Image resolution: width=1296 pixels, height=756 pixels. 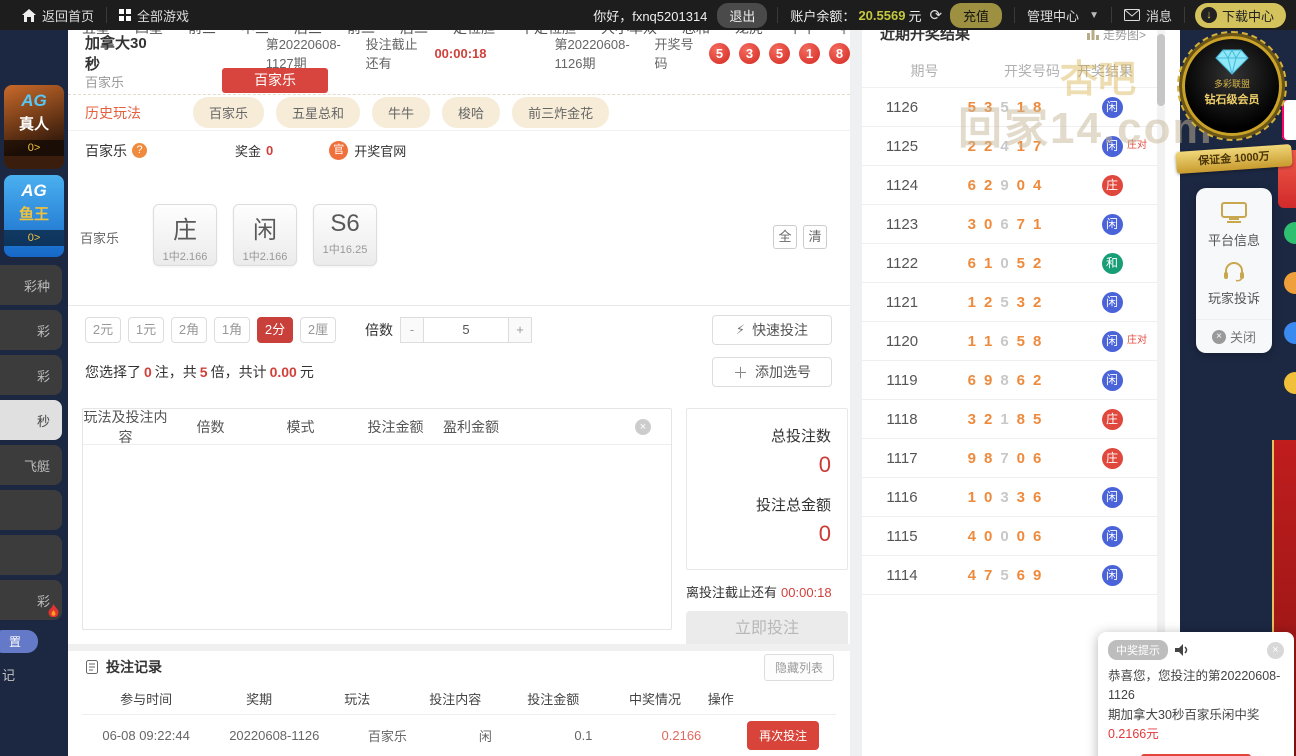 What do you see at coordinates (125, 15) in the screenshot?
I see `grid-icon` at bounding box center [125, 15].